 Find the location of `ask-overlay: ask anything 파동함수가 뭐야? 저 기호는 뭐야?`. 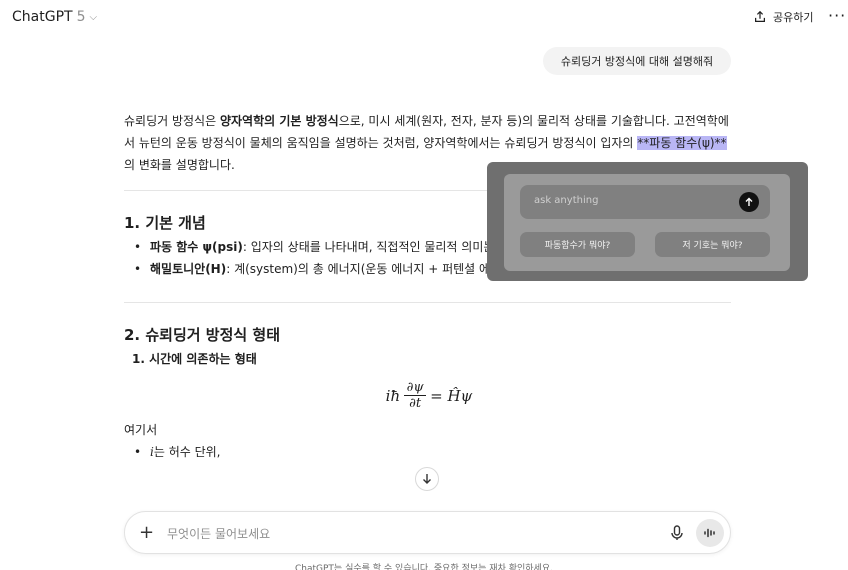

ask-overlay: ask anything 파동함수가 뭐야? 저 기호는 뭐야? is located at coordinates (647, 221).